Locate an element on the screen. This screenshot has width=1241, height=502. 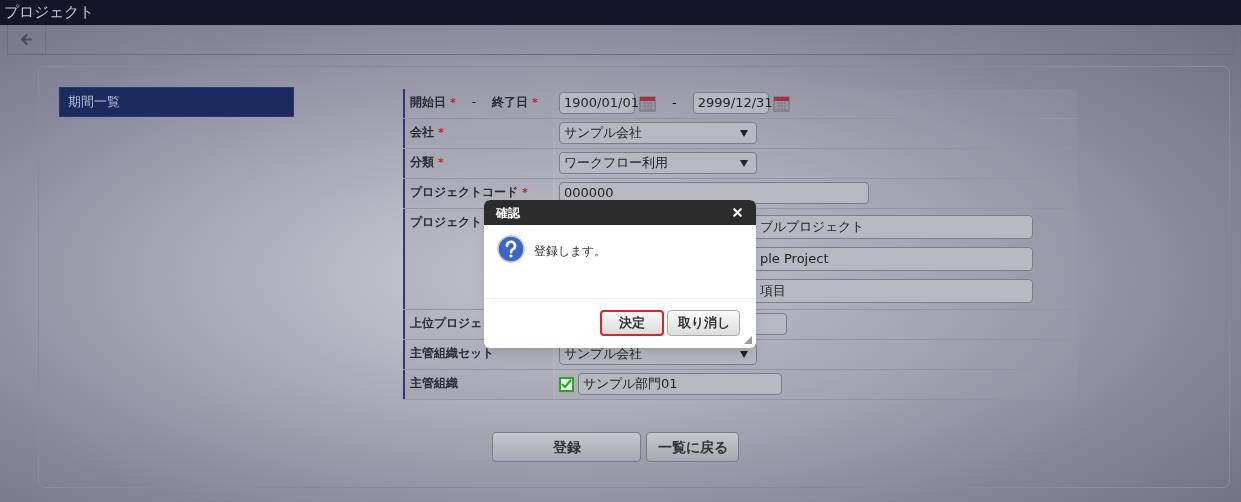
field-label: 主管組織 is located at coordinates (478, 384).